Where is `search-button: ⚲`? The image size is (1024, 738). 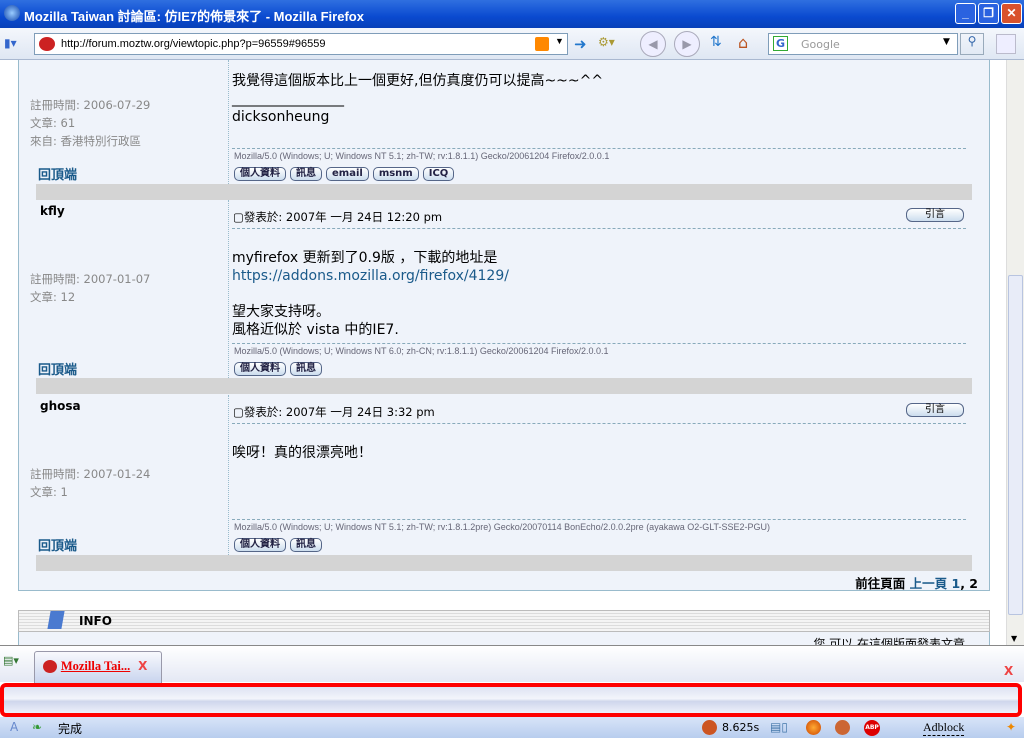 search-button: ⚲ is located at coordinates (972, 44).